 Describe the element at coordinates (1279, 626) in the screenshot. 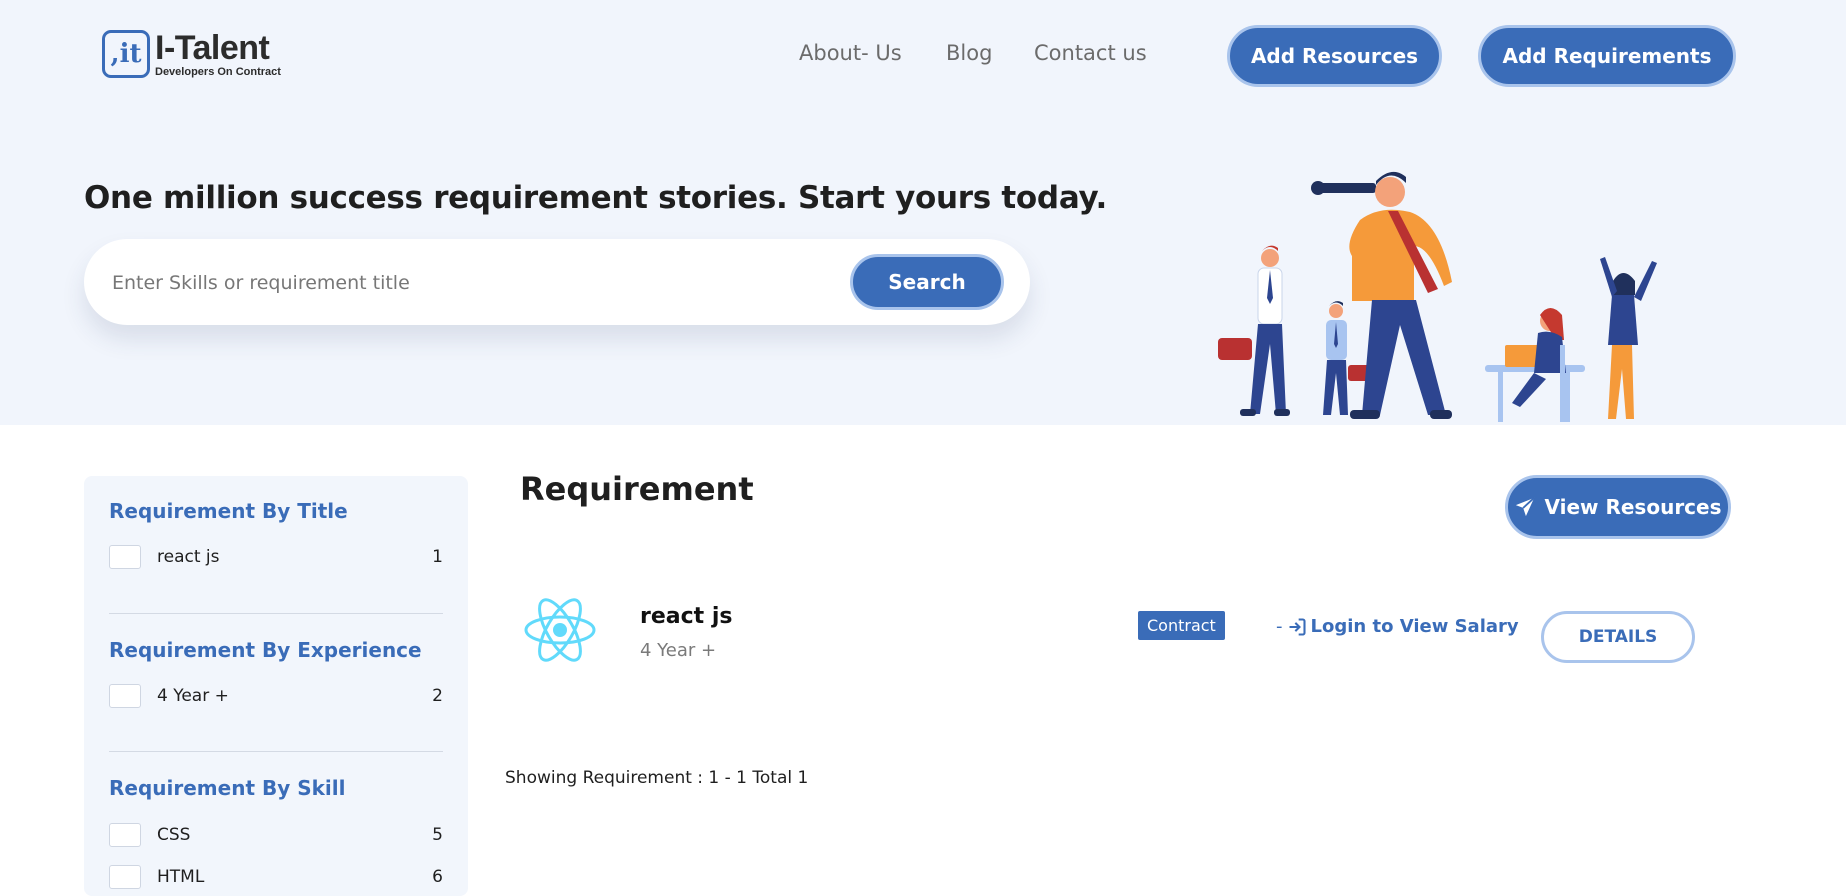

I see `salary-prefix: -` at that location.